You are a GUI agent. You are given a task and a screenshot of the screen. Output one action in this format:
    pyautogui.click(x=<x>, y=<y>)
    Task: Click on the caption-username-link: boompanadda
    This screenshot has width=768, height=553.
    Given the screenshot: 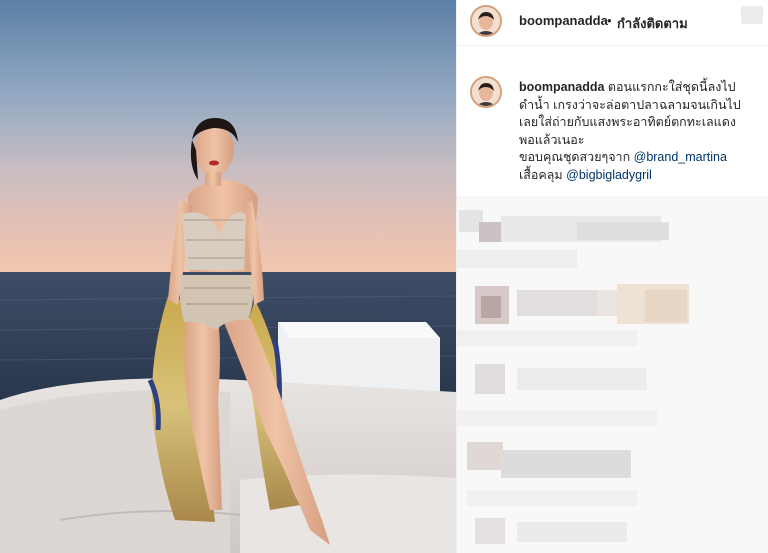 What is the action you would take?
    pyautogui.click(x=561, y=87)
    